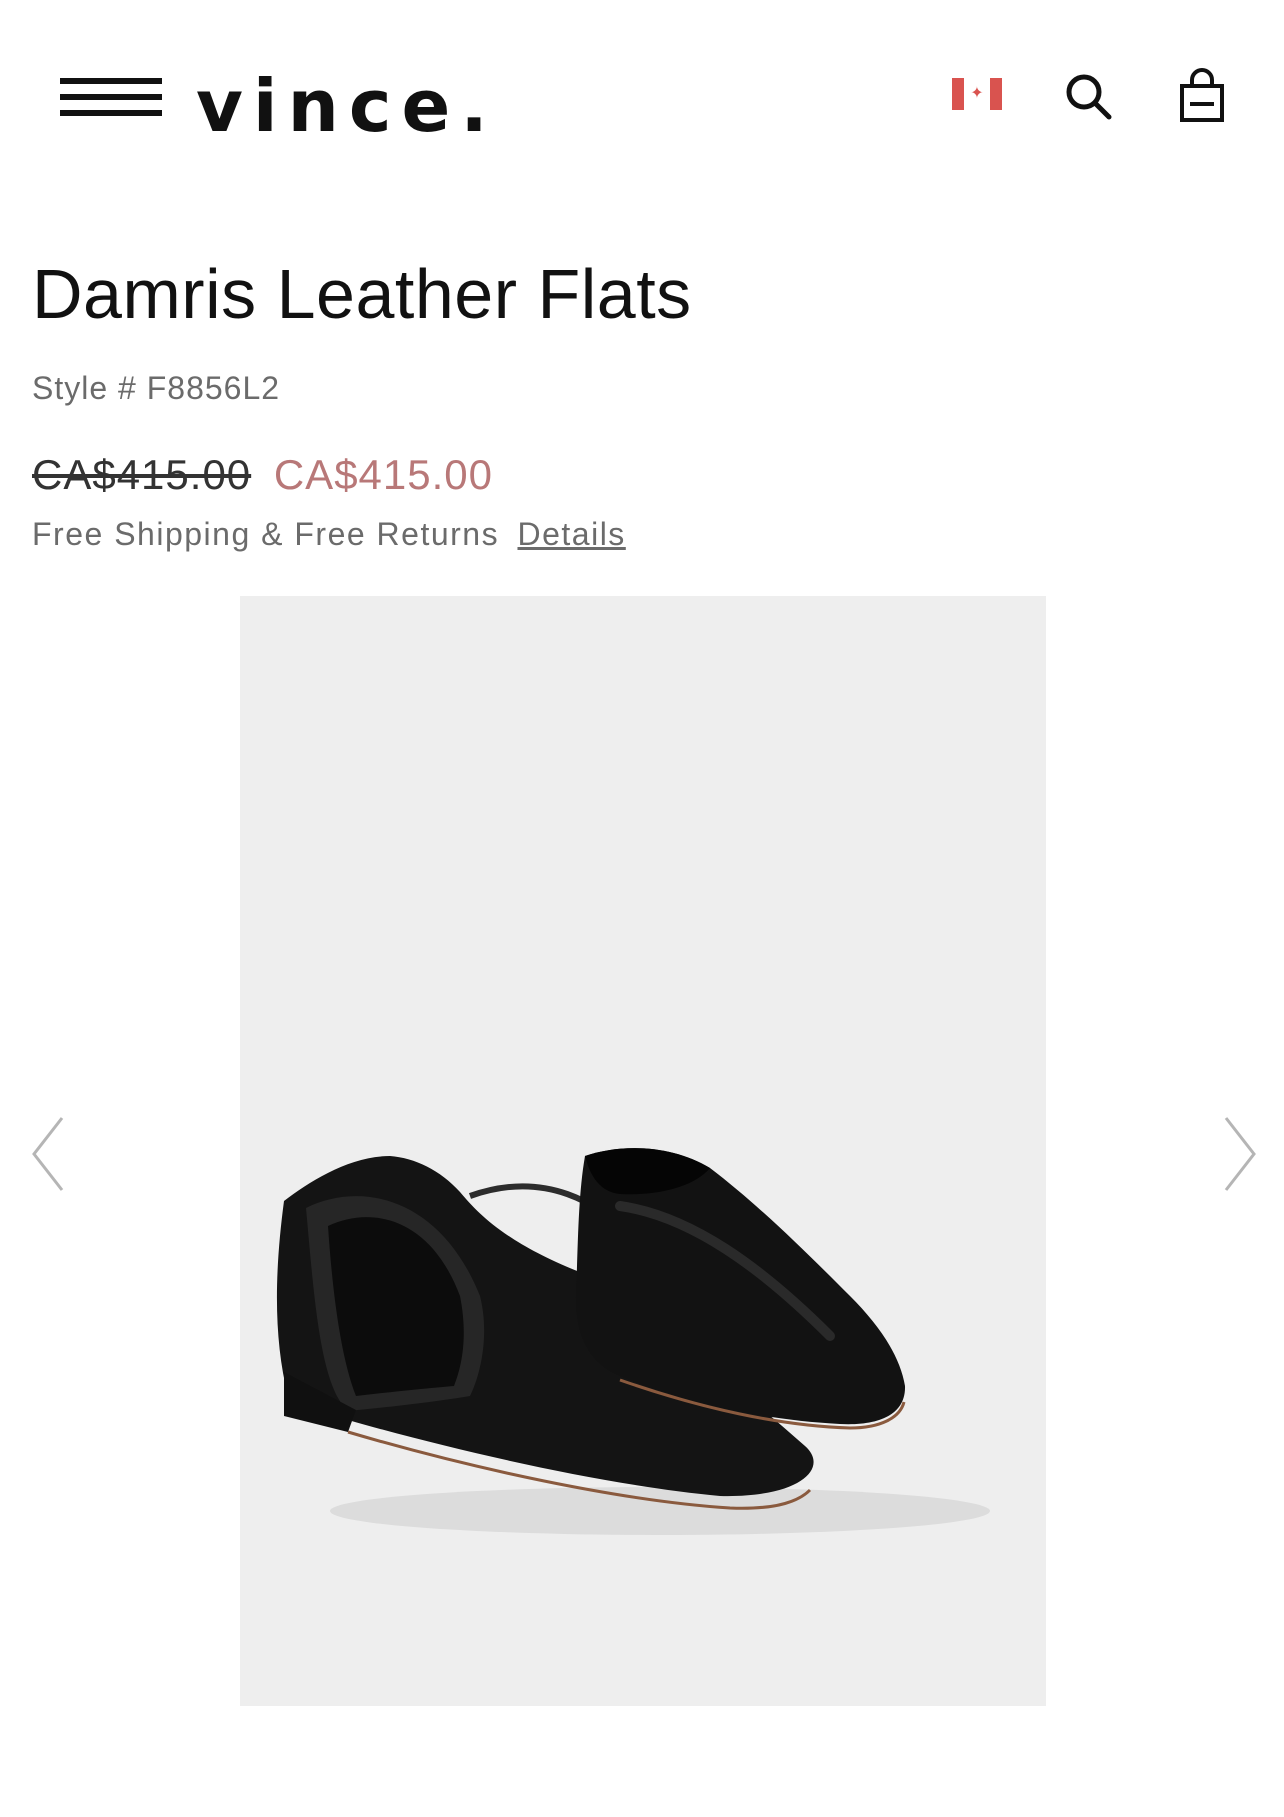  I want to click on flag-right-band, so click(996, 94).